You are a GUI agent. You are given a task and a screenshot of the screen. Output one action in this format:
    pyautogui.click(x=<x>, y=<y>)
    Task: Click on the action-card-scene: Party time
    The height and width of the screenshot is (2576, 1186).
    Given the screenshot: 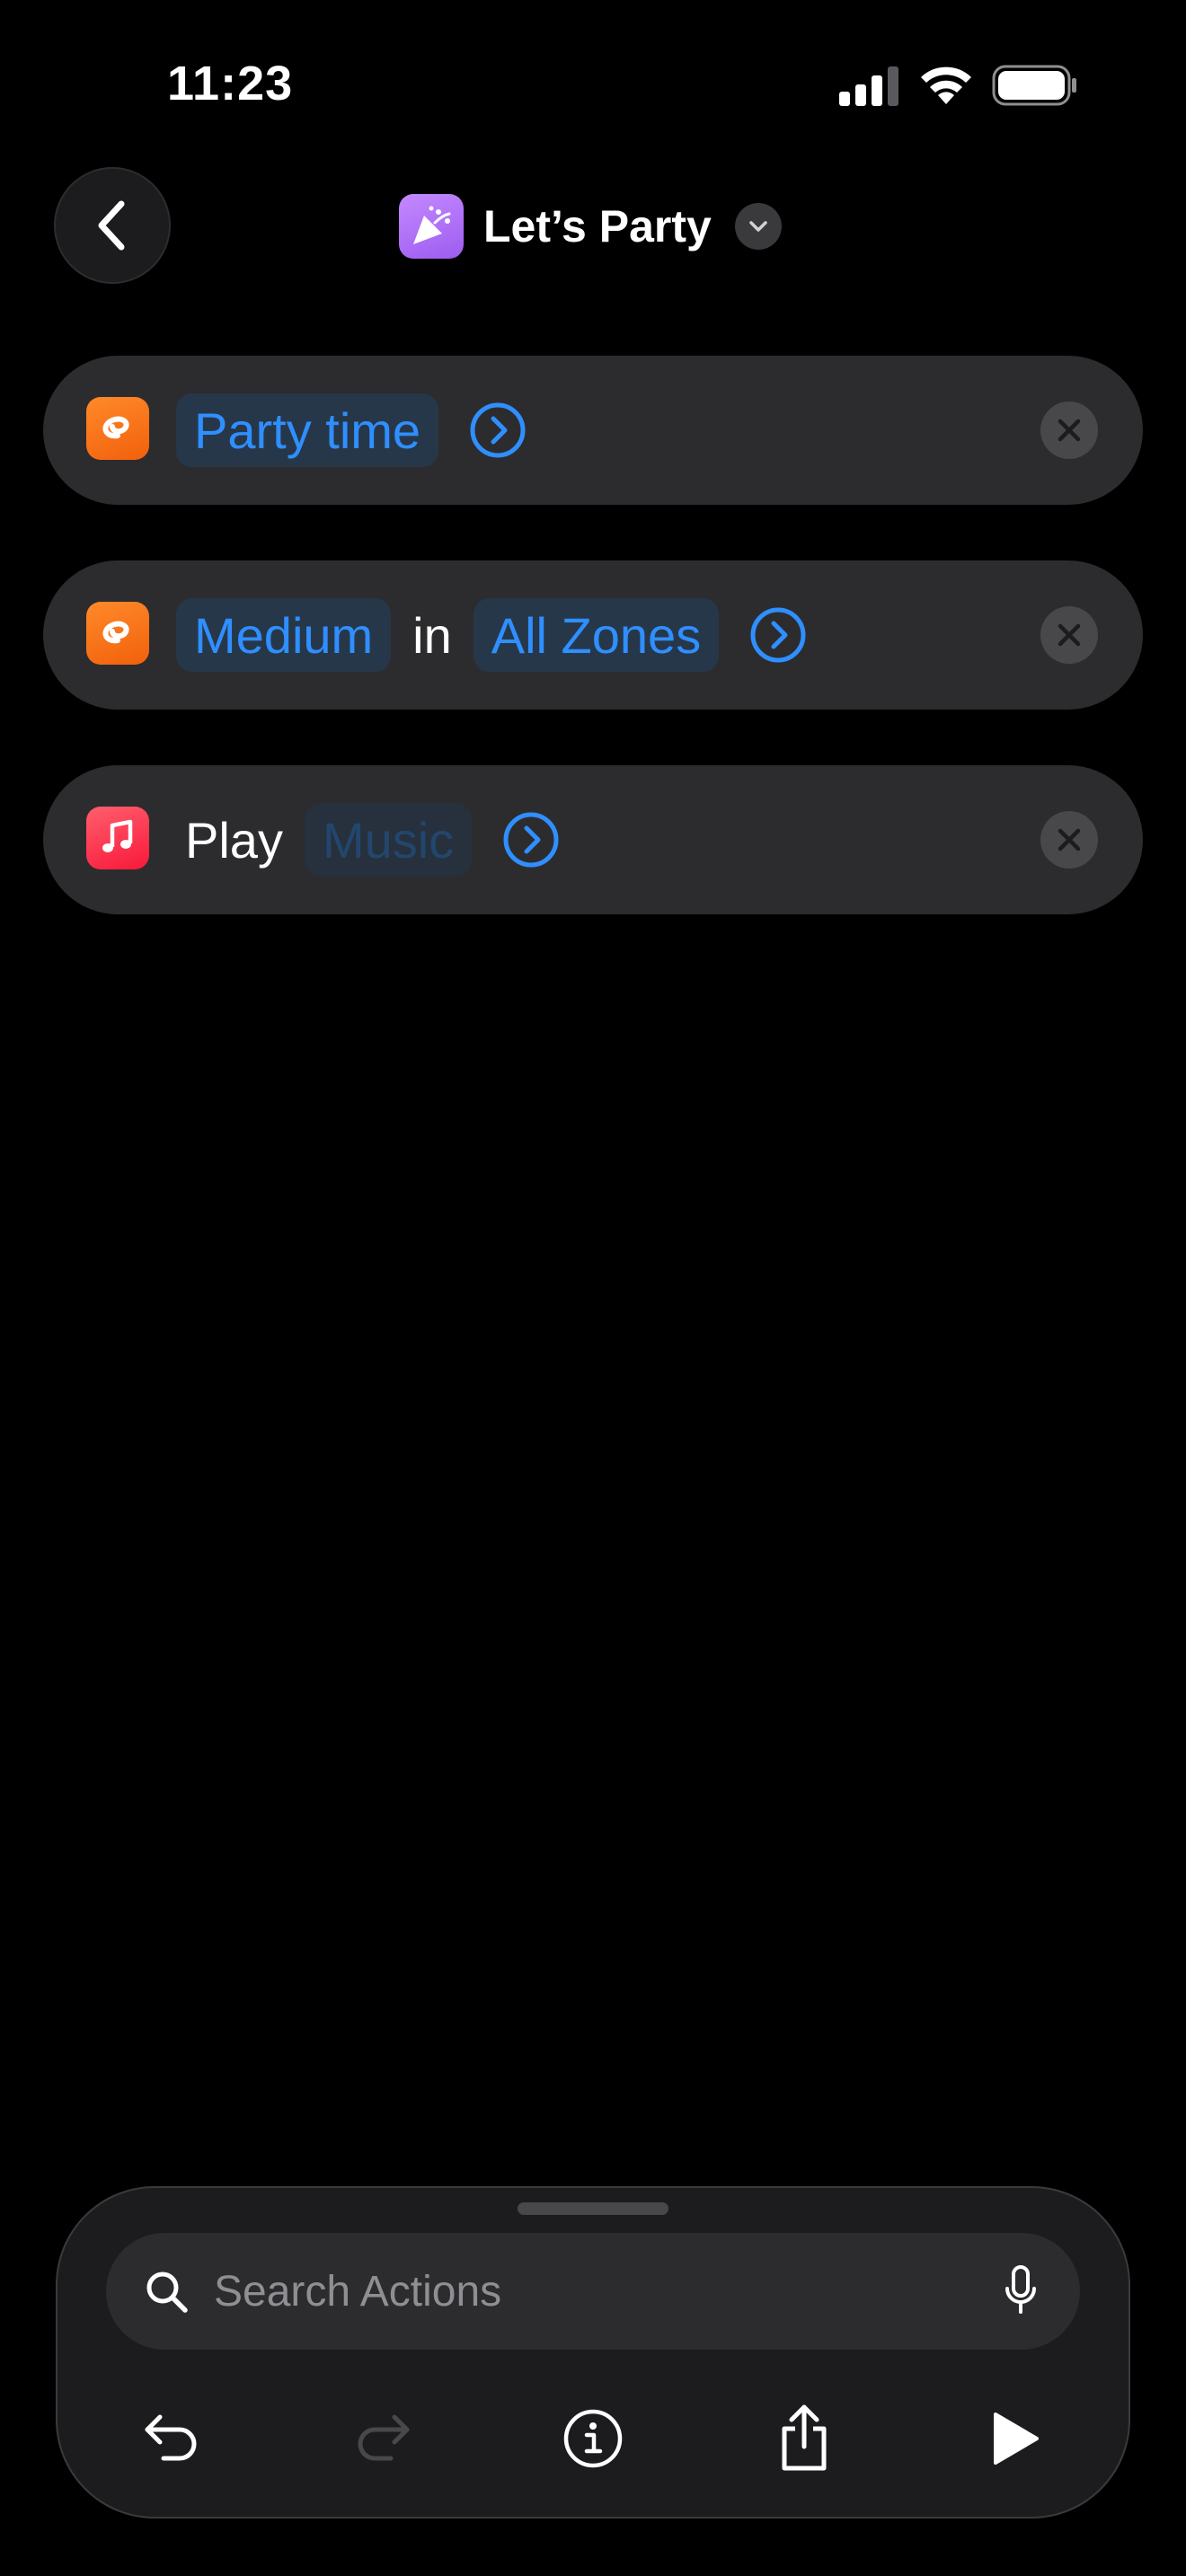 What is the action you would take?
    pyautogui.click(x=593, y=430)
    